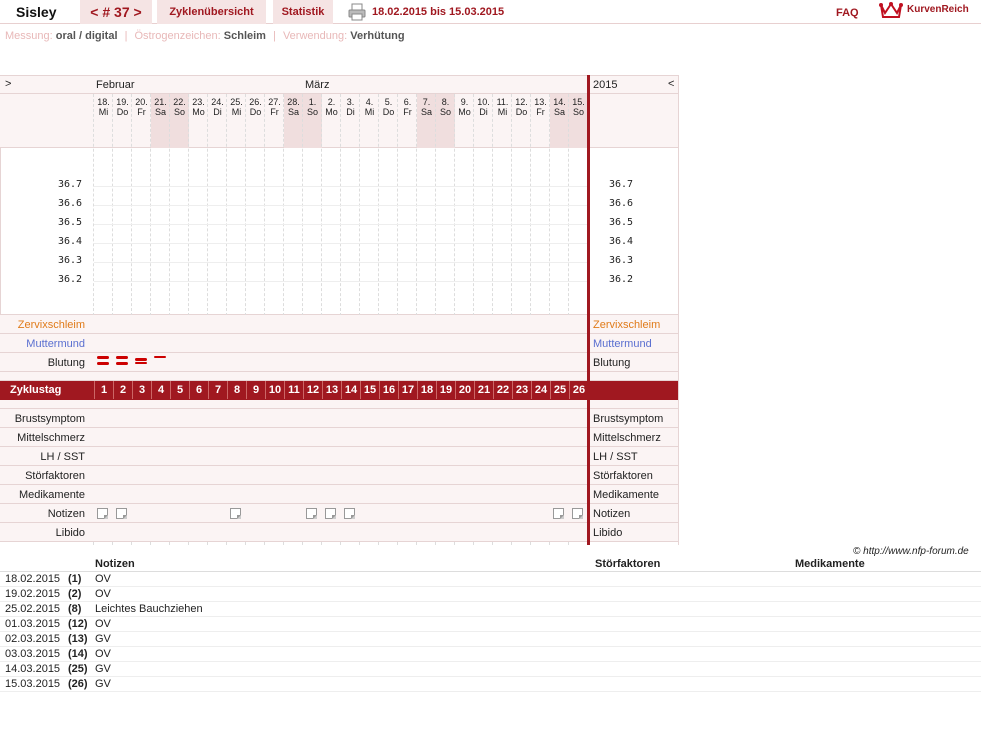 This screenshot has width=981, height=743. What do you see at coordinates (55, 344) in the screenshot?
I see `row-label-os: Muttermund` at bounding box center [55, 344].